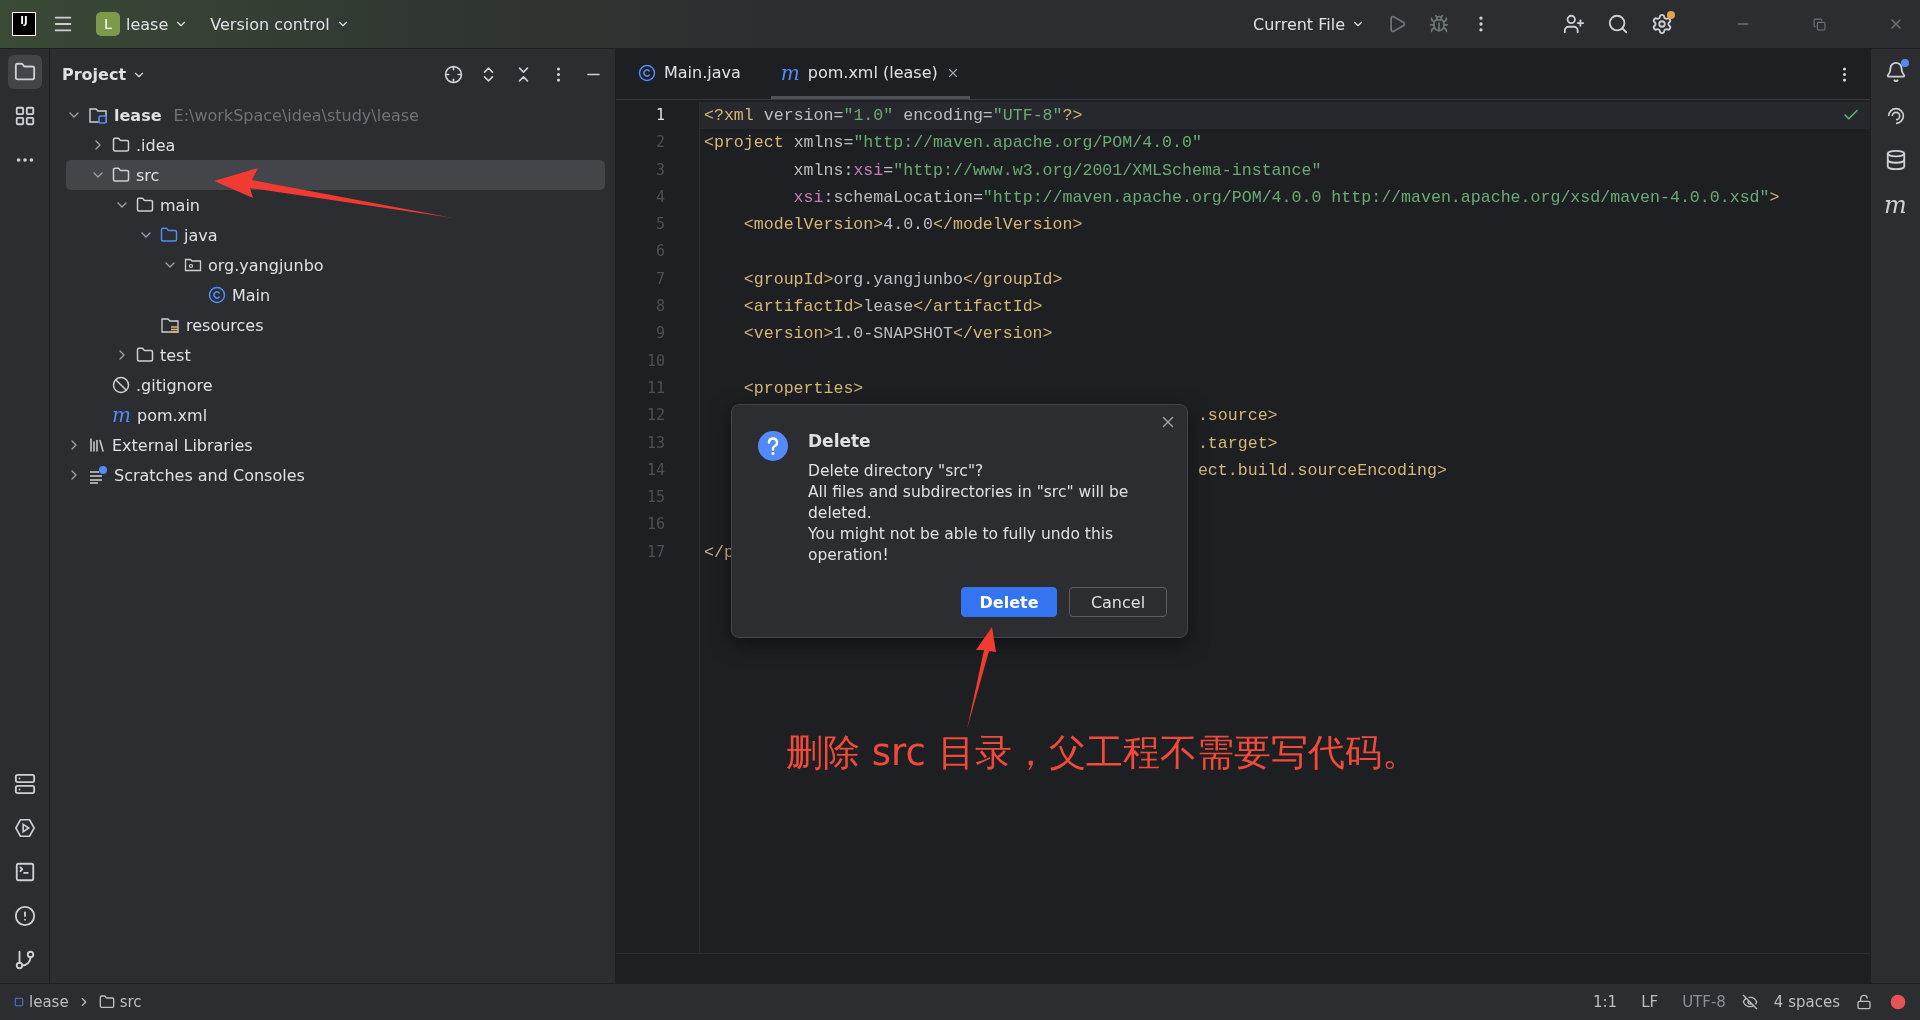  I want to click on module-folder-icon, so click(98, 115).